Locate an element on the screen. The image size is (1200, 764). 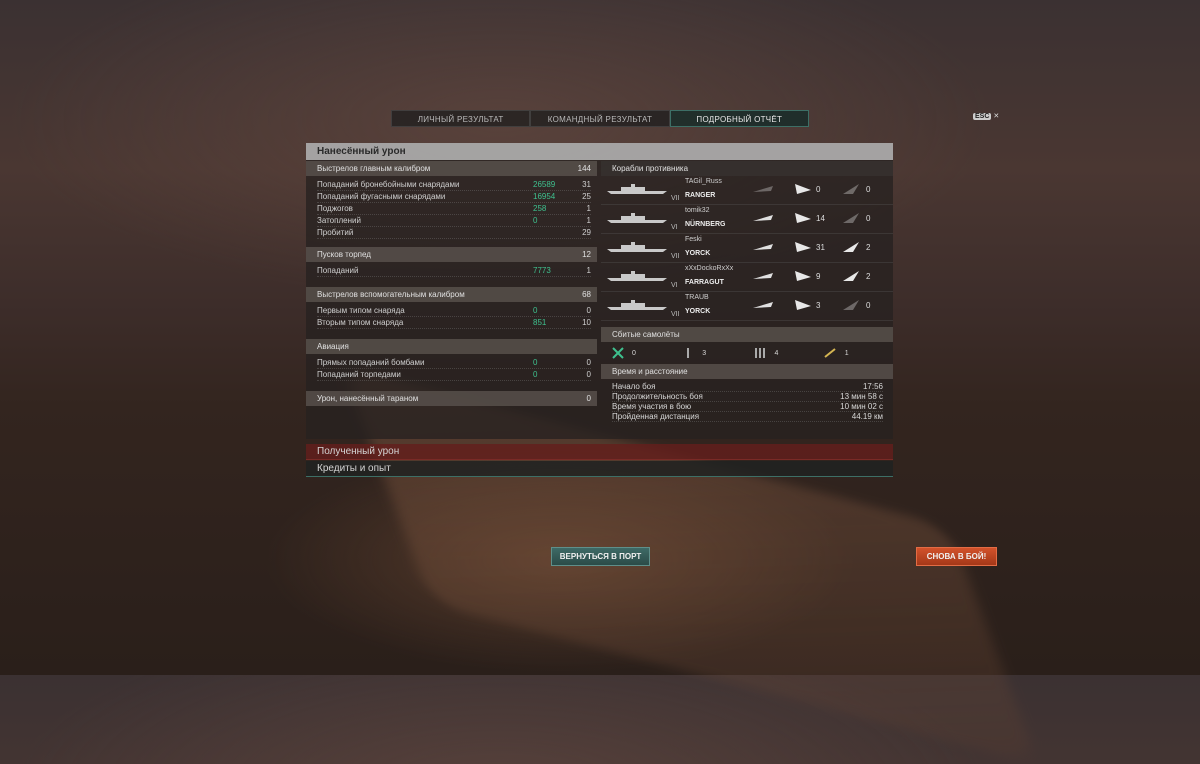
stat-row: Затоплений 0 1 is located at coordinates (454, 221).